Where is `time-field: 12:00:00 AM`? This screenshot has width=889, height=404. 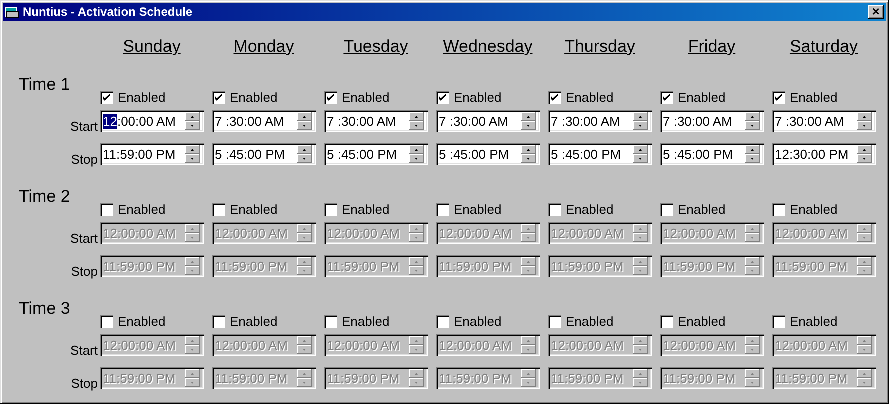
time-field: 12:00:00 AM is located at coordinates (152, 121).